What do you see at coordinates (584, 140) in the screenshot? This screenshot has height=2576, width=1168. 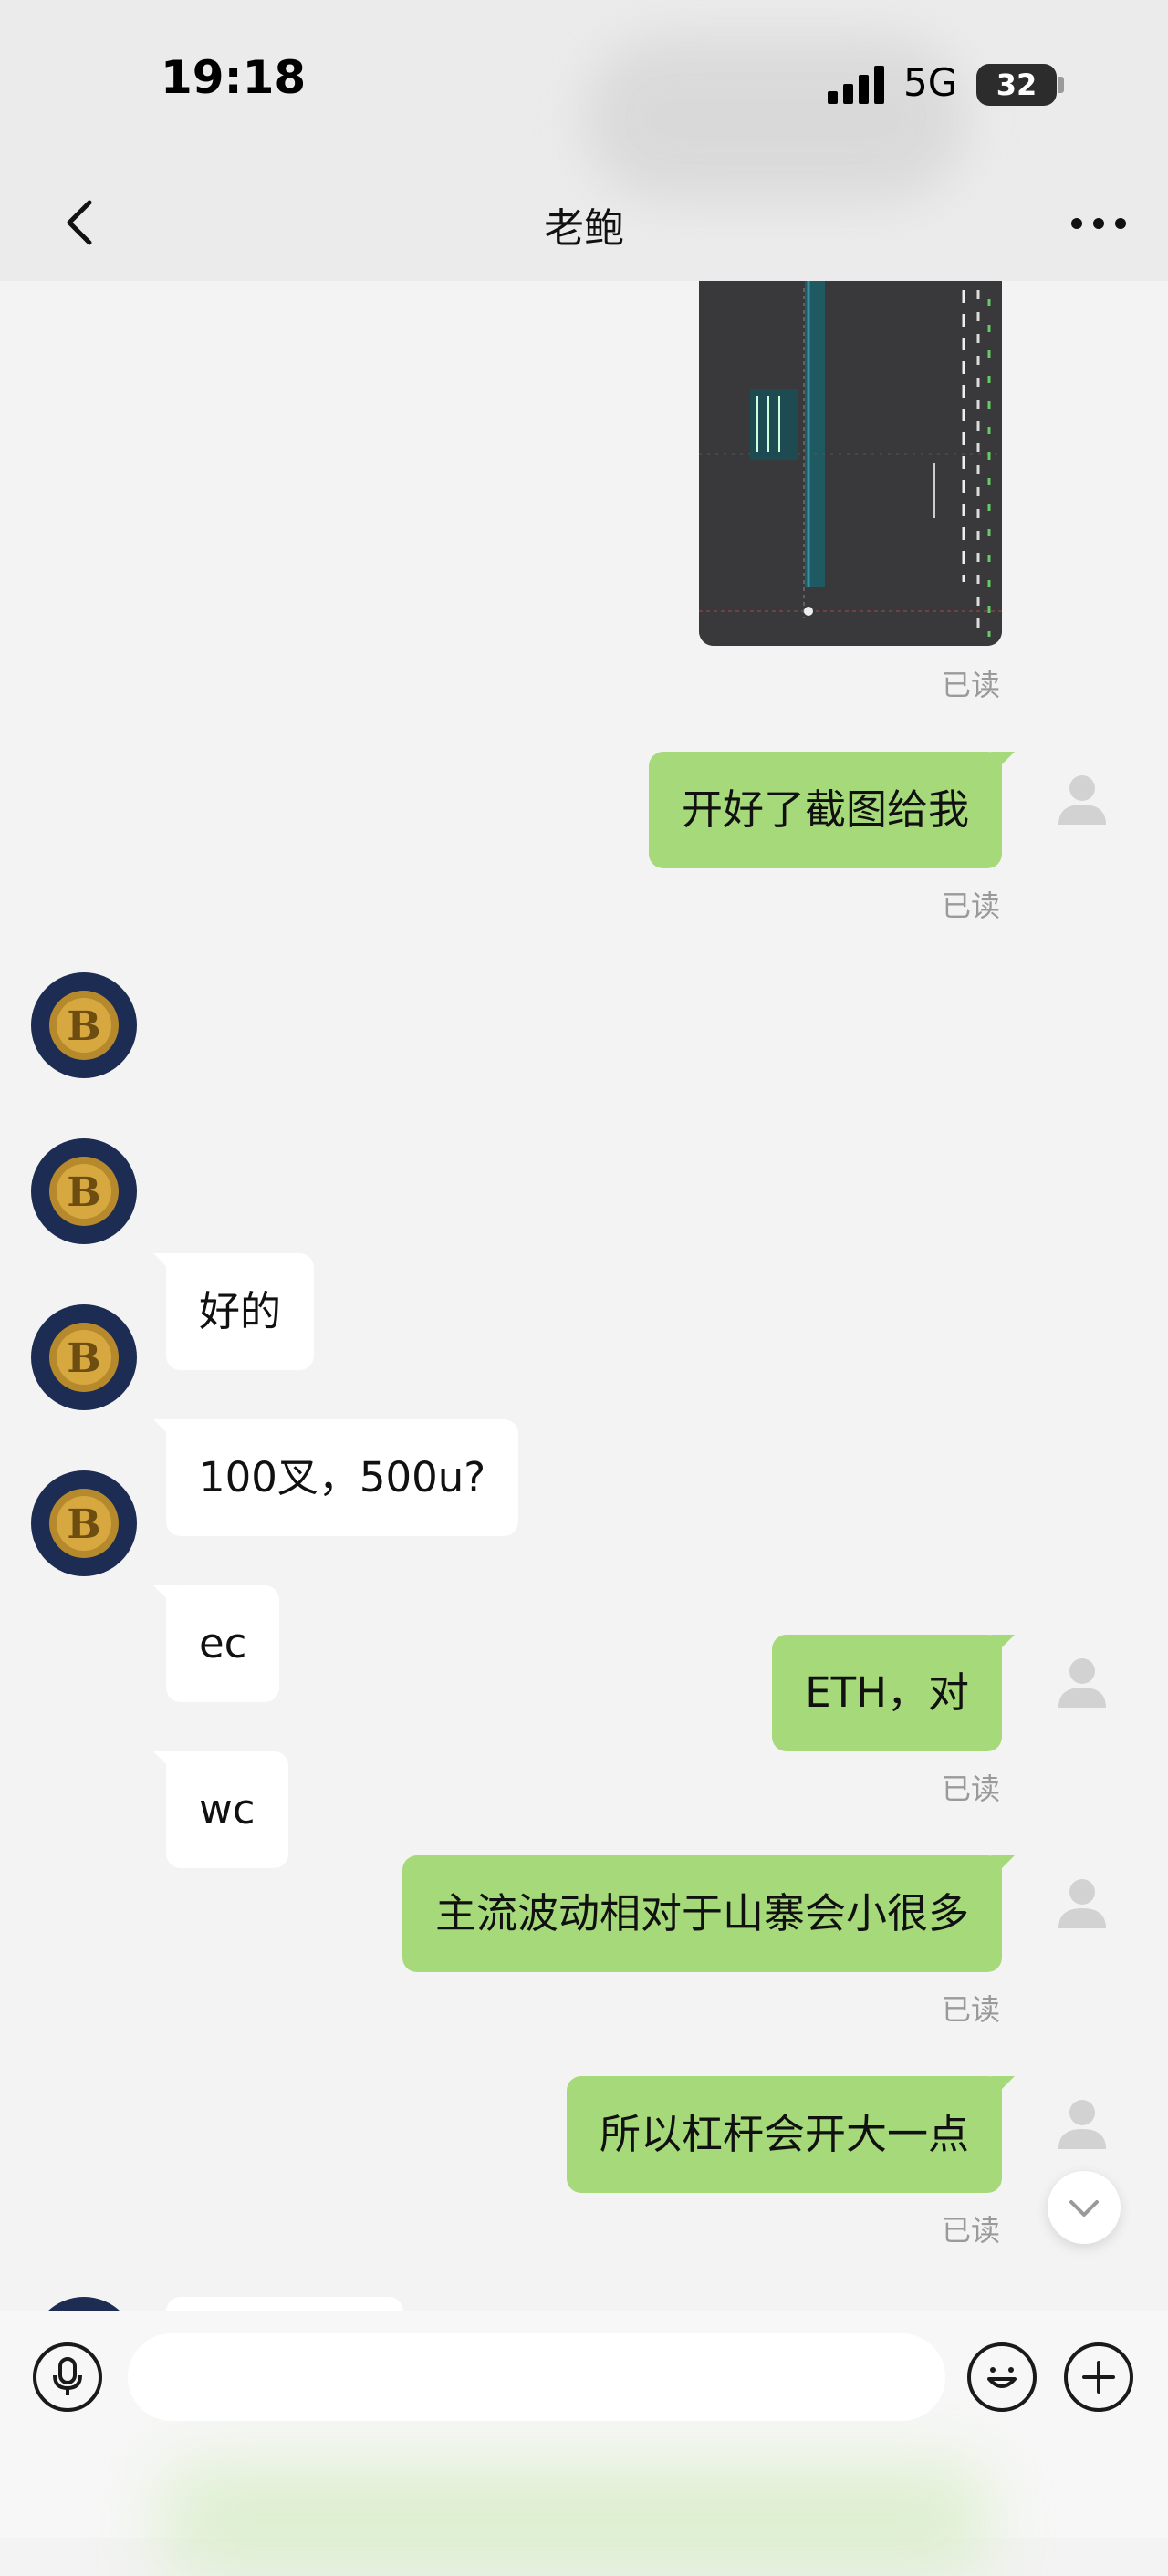 I see `top-bar: 19:18 5G 32 老鲍` at bounding box center [584, 140].